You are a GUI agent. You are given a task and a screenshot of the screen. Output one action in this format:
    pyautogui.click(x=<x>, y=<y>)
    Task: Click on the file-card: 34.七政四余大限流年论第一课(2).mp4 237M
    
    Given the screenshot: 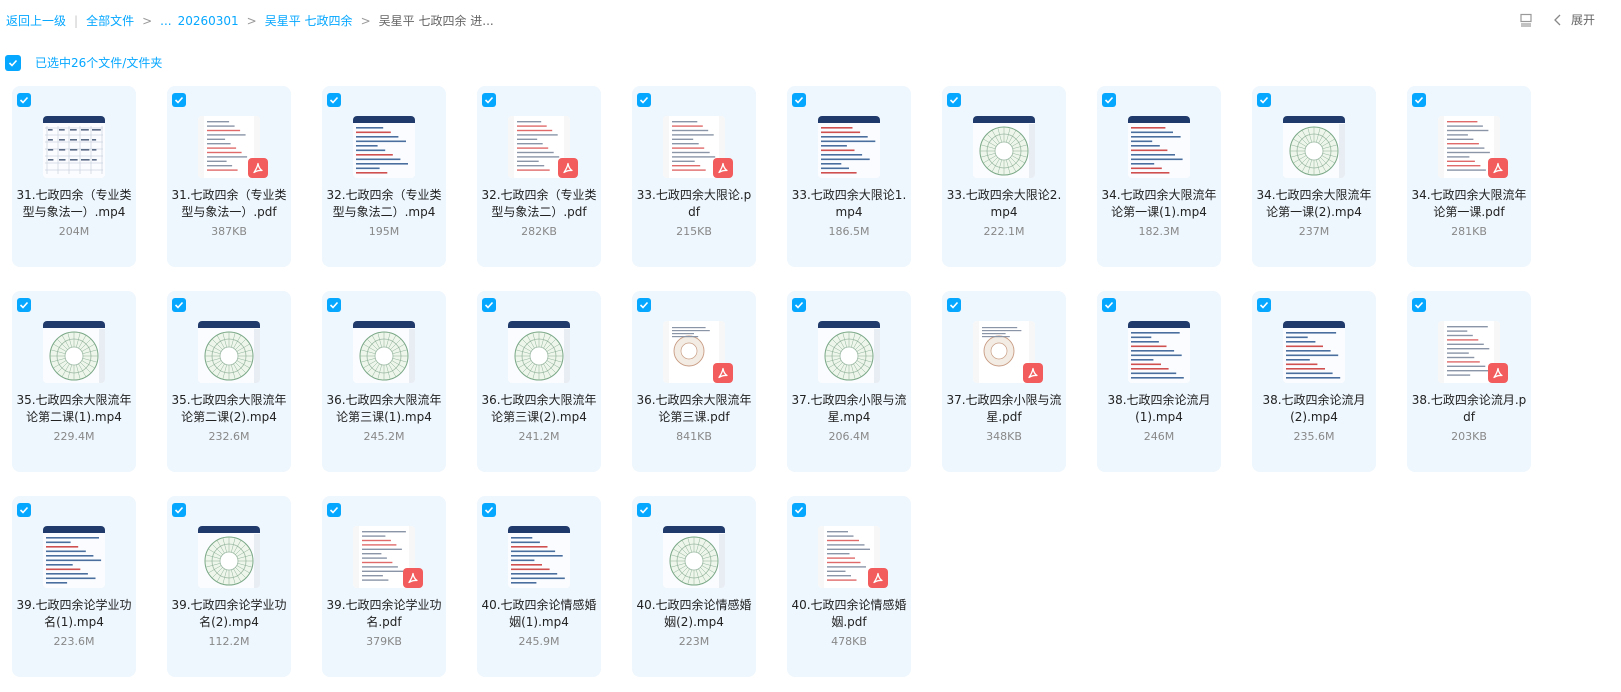 What is the action you would take?
    pyautogui.click(x=1314, y=176)
    